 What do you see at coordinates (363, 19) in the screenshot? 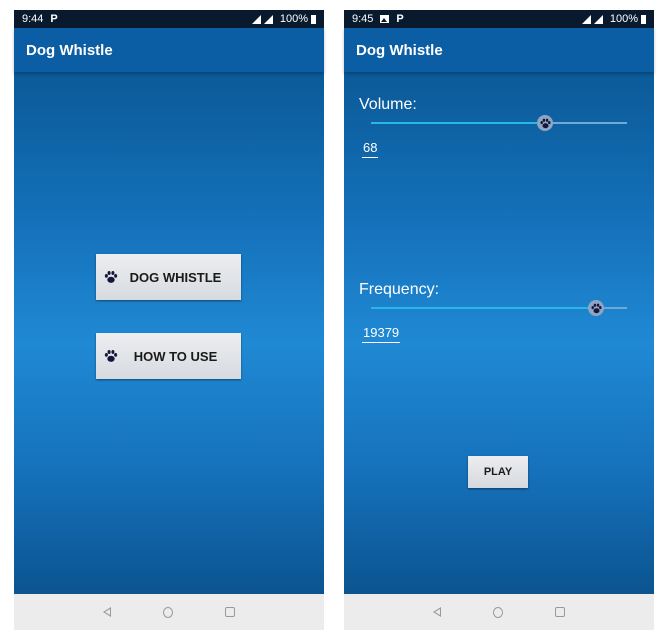
I see `status-time: 9:45` at bounding box center [363, 19].